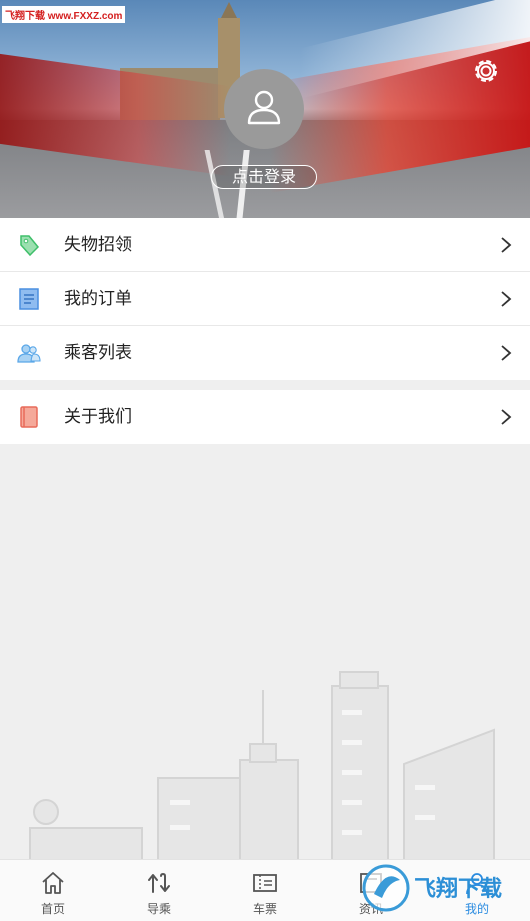 This screenshot has height=921, width=530. Describe the element at coordinates (458, 889) in the screenshot. I see `brand-watermark-text: 飞翔下载` at that location.